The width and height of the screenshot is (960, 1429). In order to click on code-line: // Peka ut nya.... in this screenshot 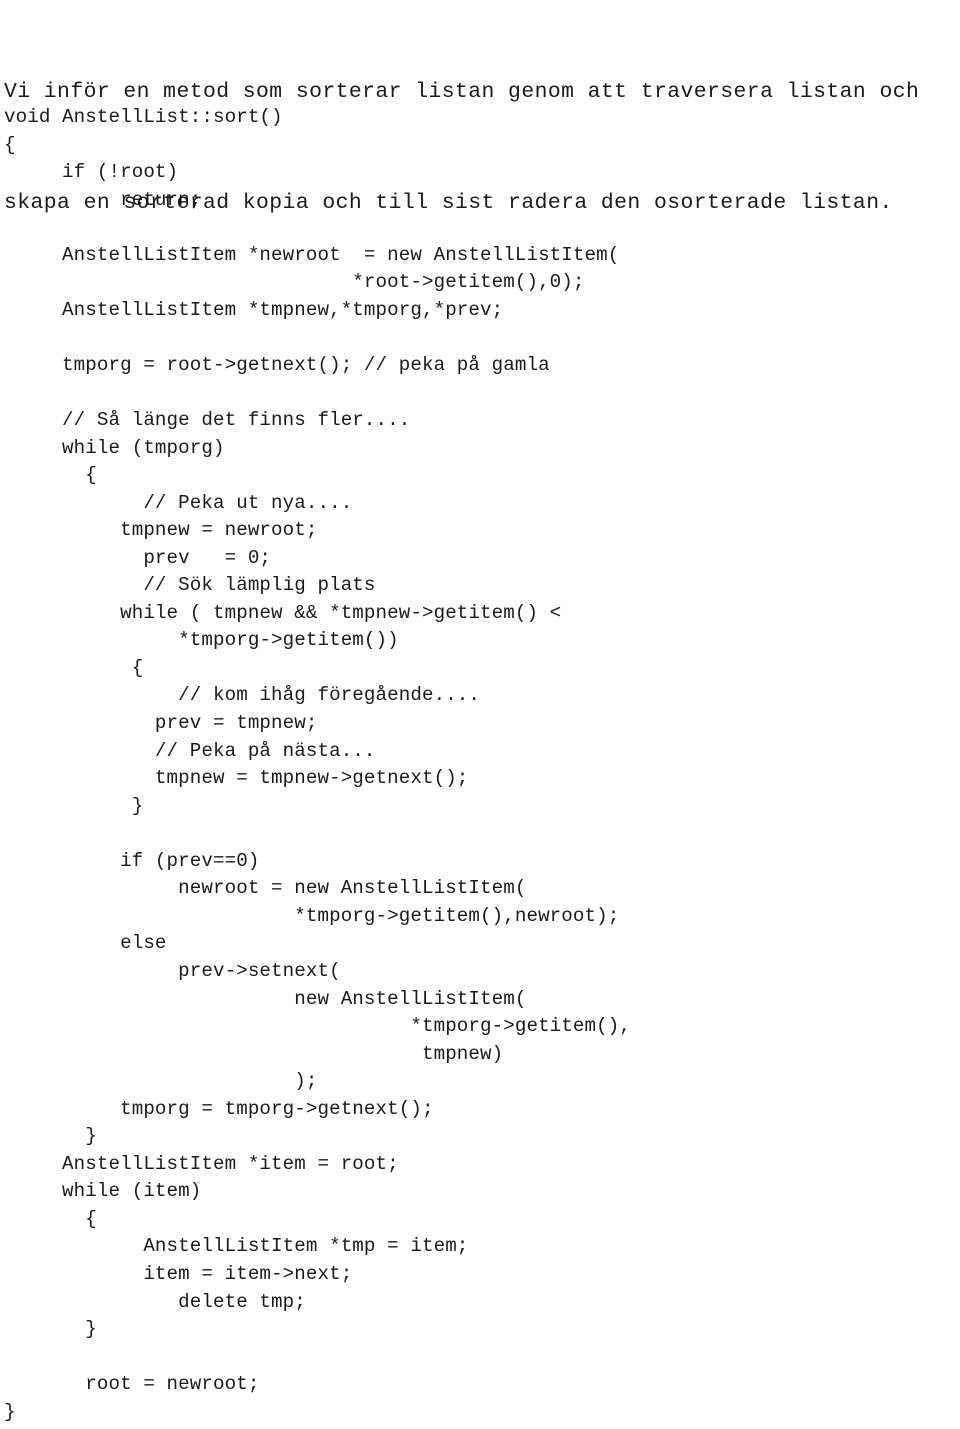, I will do `click(178, 502)`.